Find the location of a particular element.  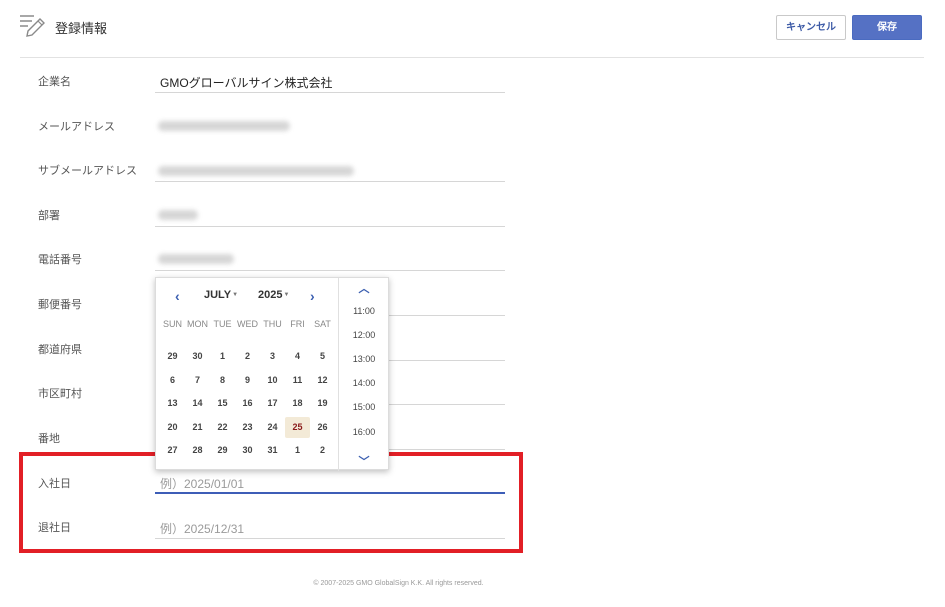

calendar-day: 3 is located at coordinates (272, 356).